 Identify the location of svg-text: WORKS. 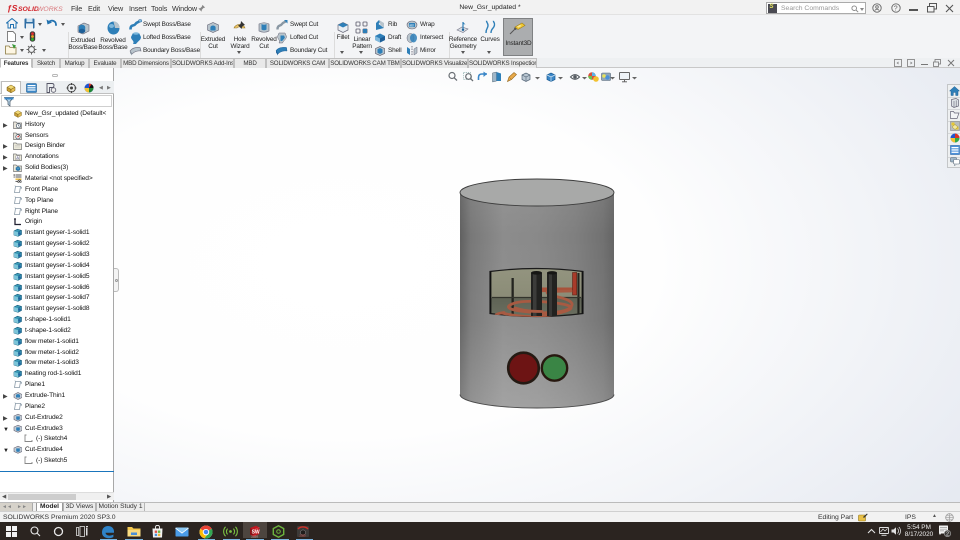
(50, 9).